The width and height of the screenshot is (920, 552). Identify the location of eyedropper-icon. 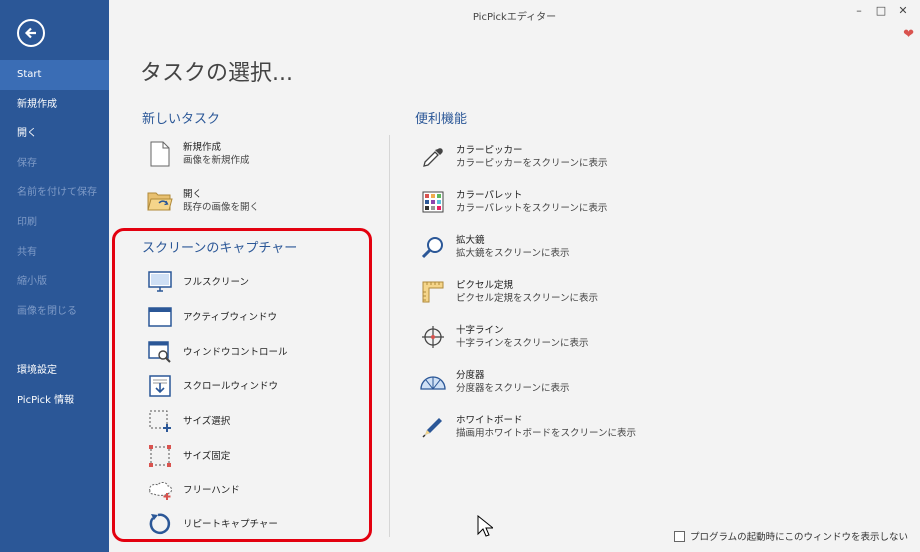
(433, 157).